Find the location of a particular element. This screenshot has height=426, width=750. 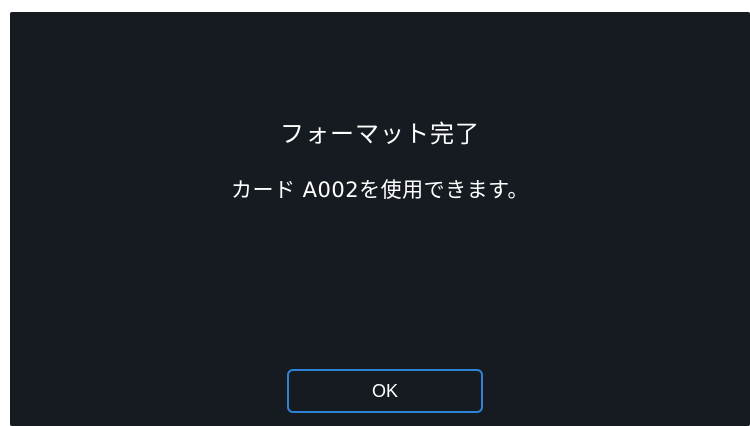

ok-button: OK is located at coordinates (385, 391).